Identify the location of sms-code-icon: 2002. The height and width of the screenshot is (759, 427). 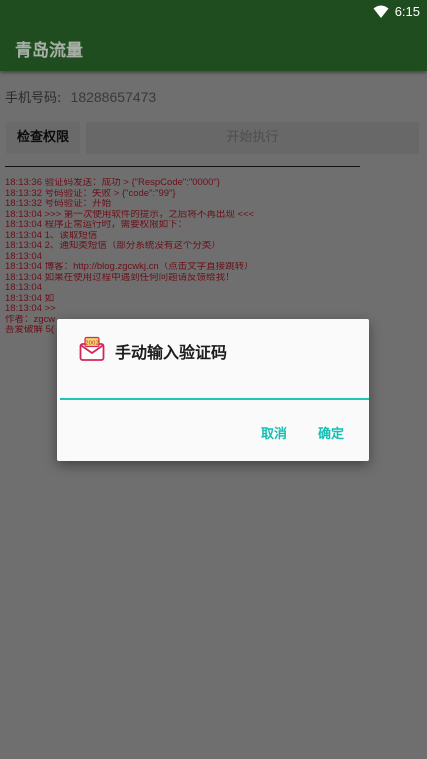
(92, 348).